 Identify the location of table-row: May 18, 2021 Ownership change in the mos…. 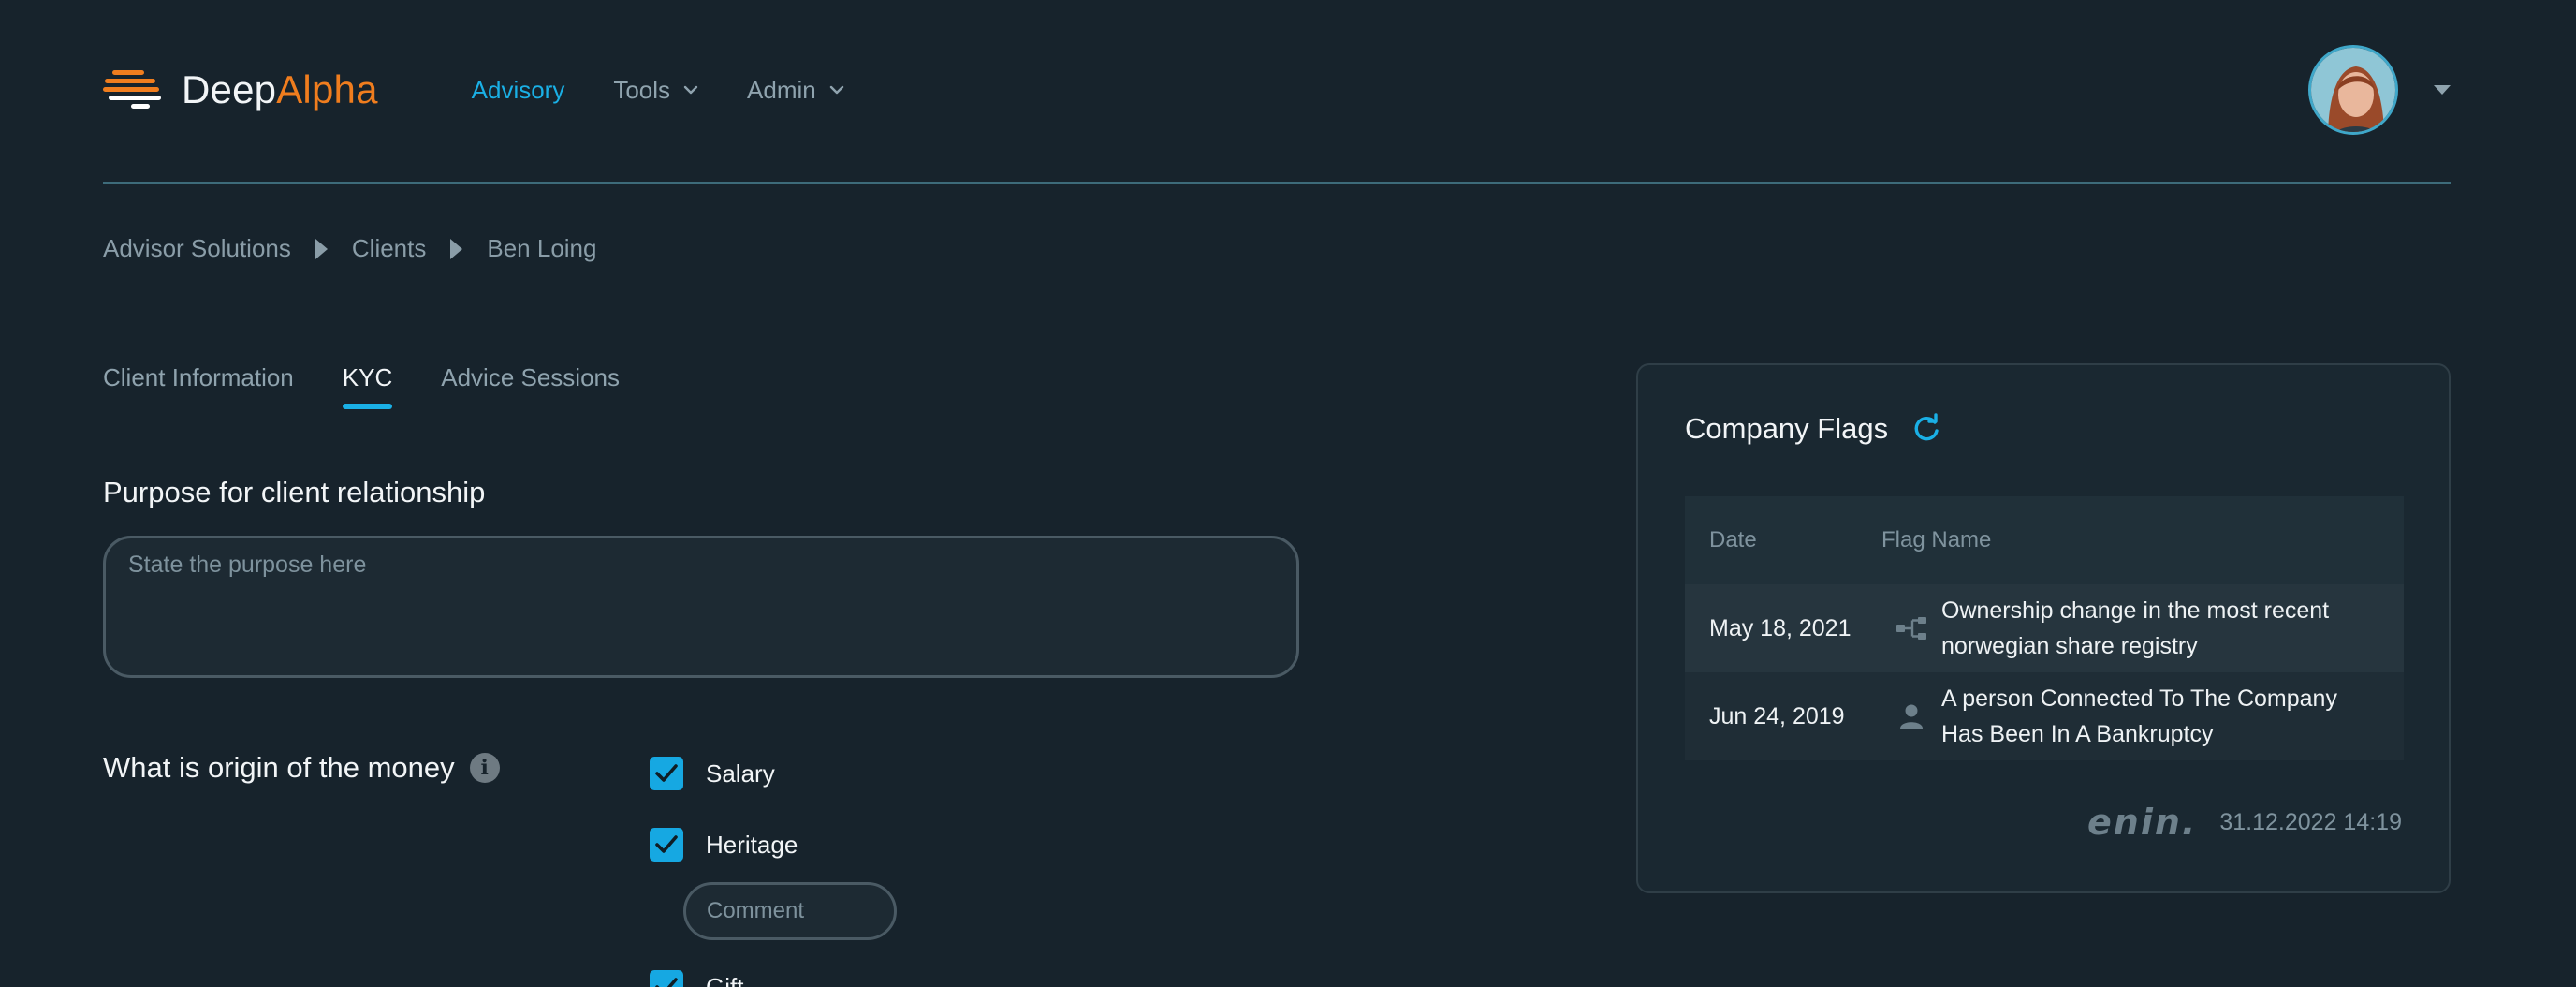
(2045, 628).